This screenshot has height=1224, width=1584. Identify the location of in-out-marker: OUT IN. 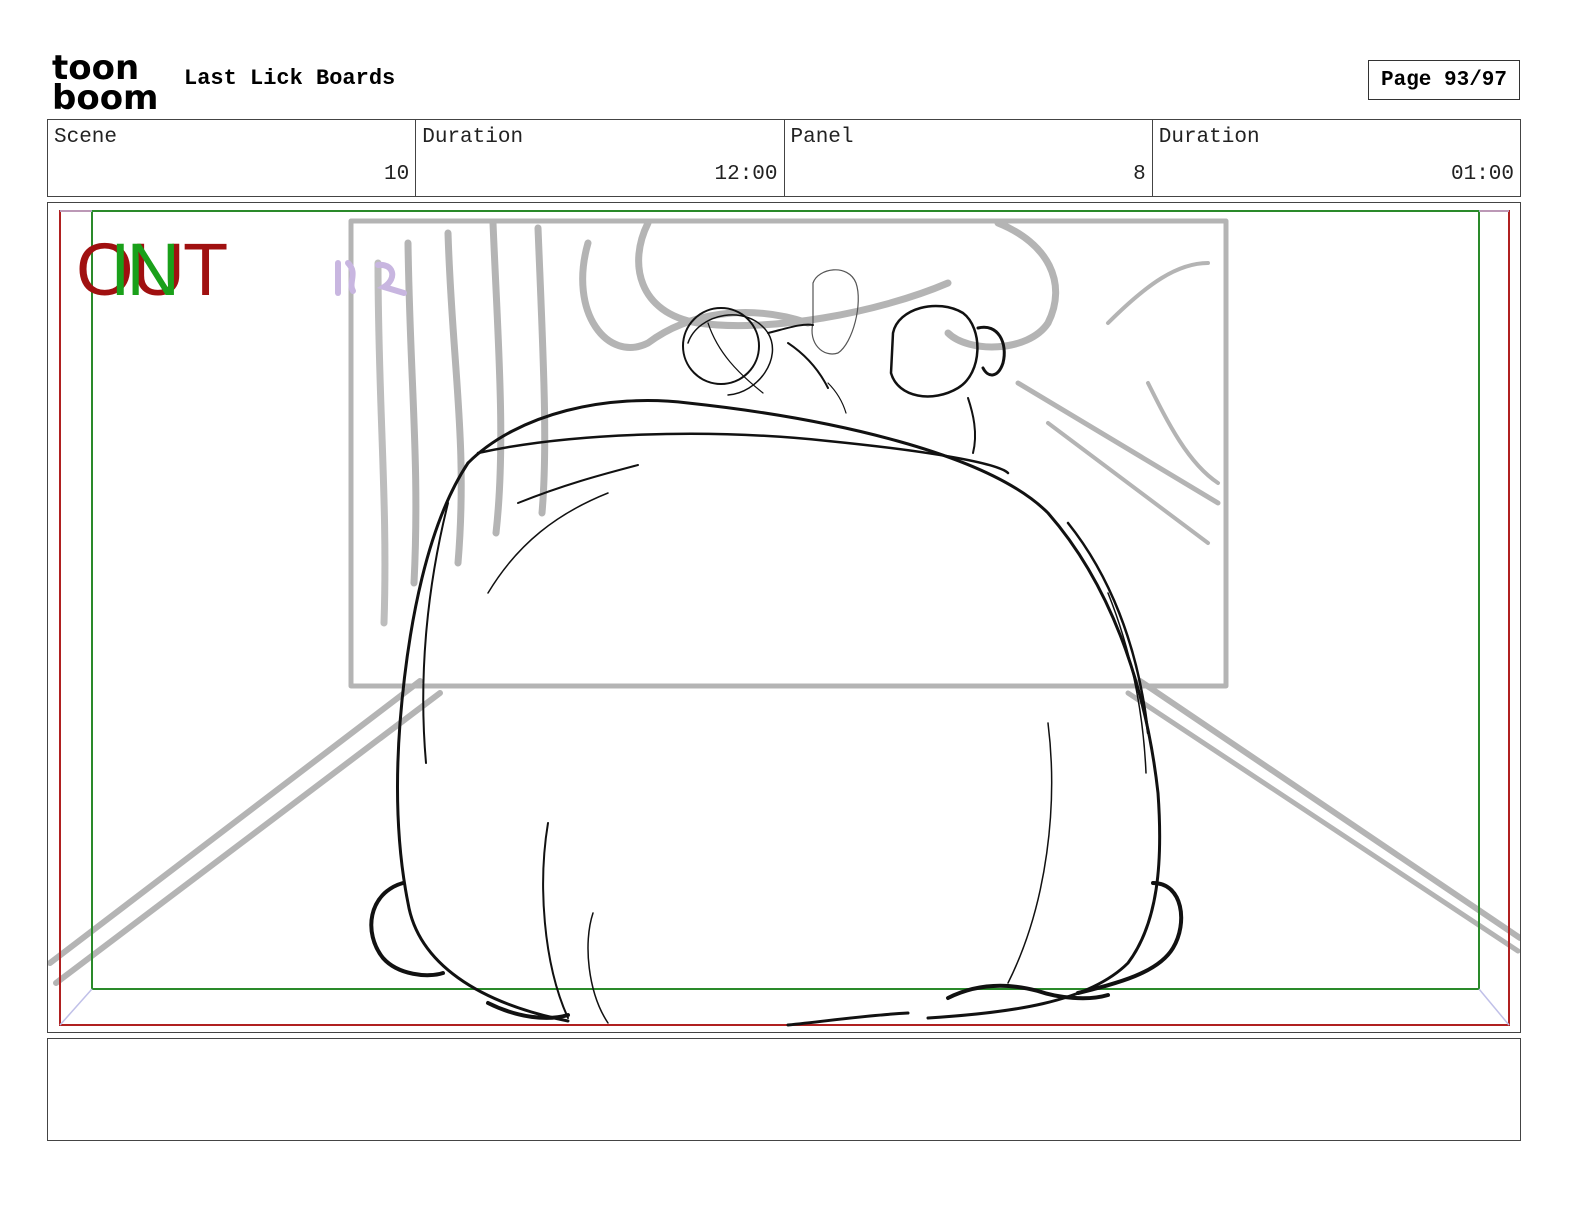
(166, 270).